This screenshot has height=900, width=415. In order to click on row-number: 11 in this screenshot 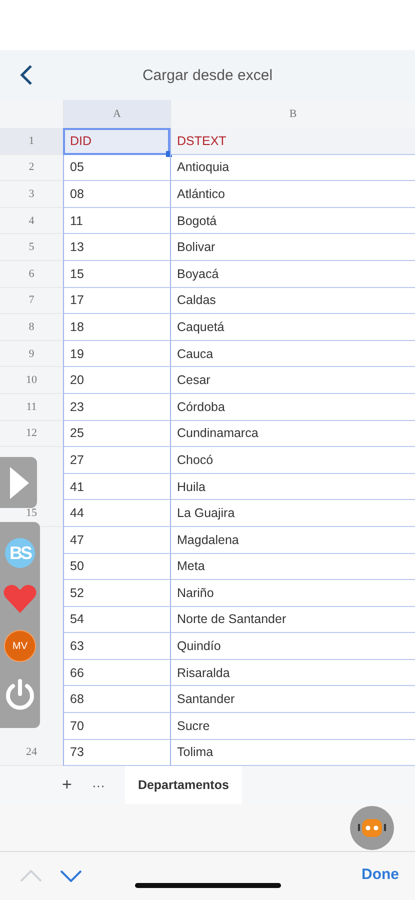, I will do `click(31, 406)`.